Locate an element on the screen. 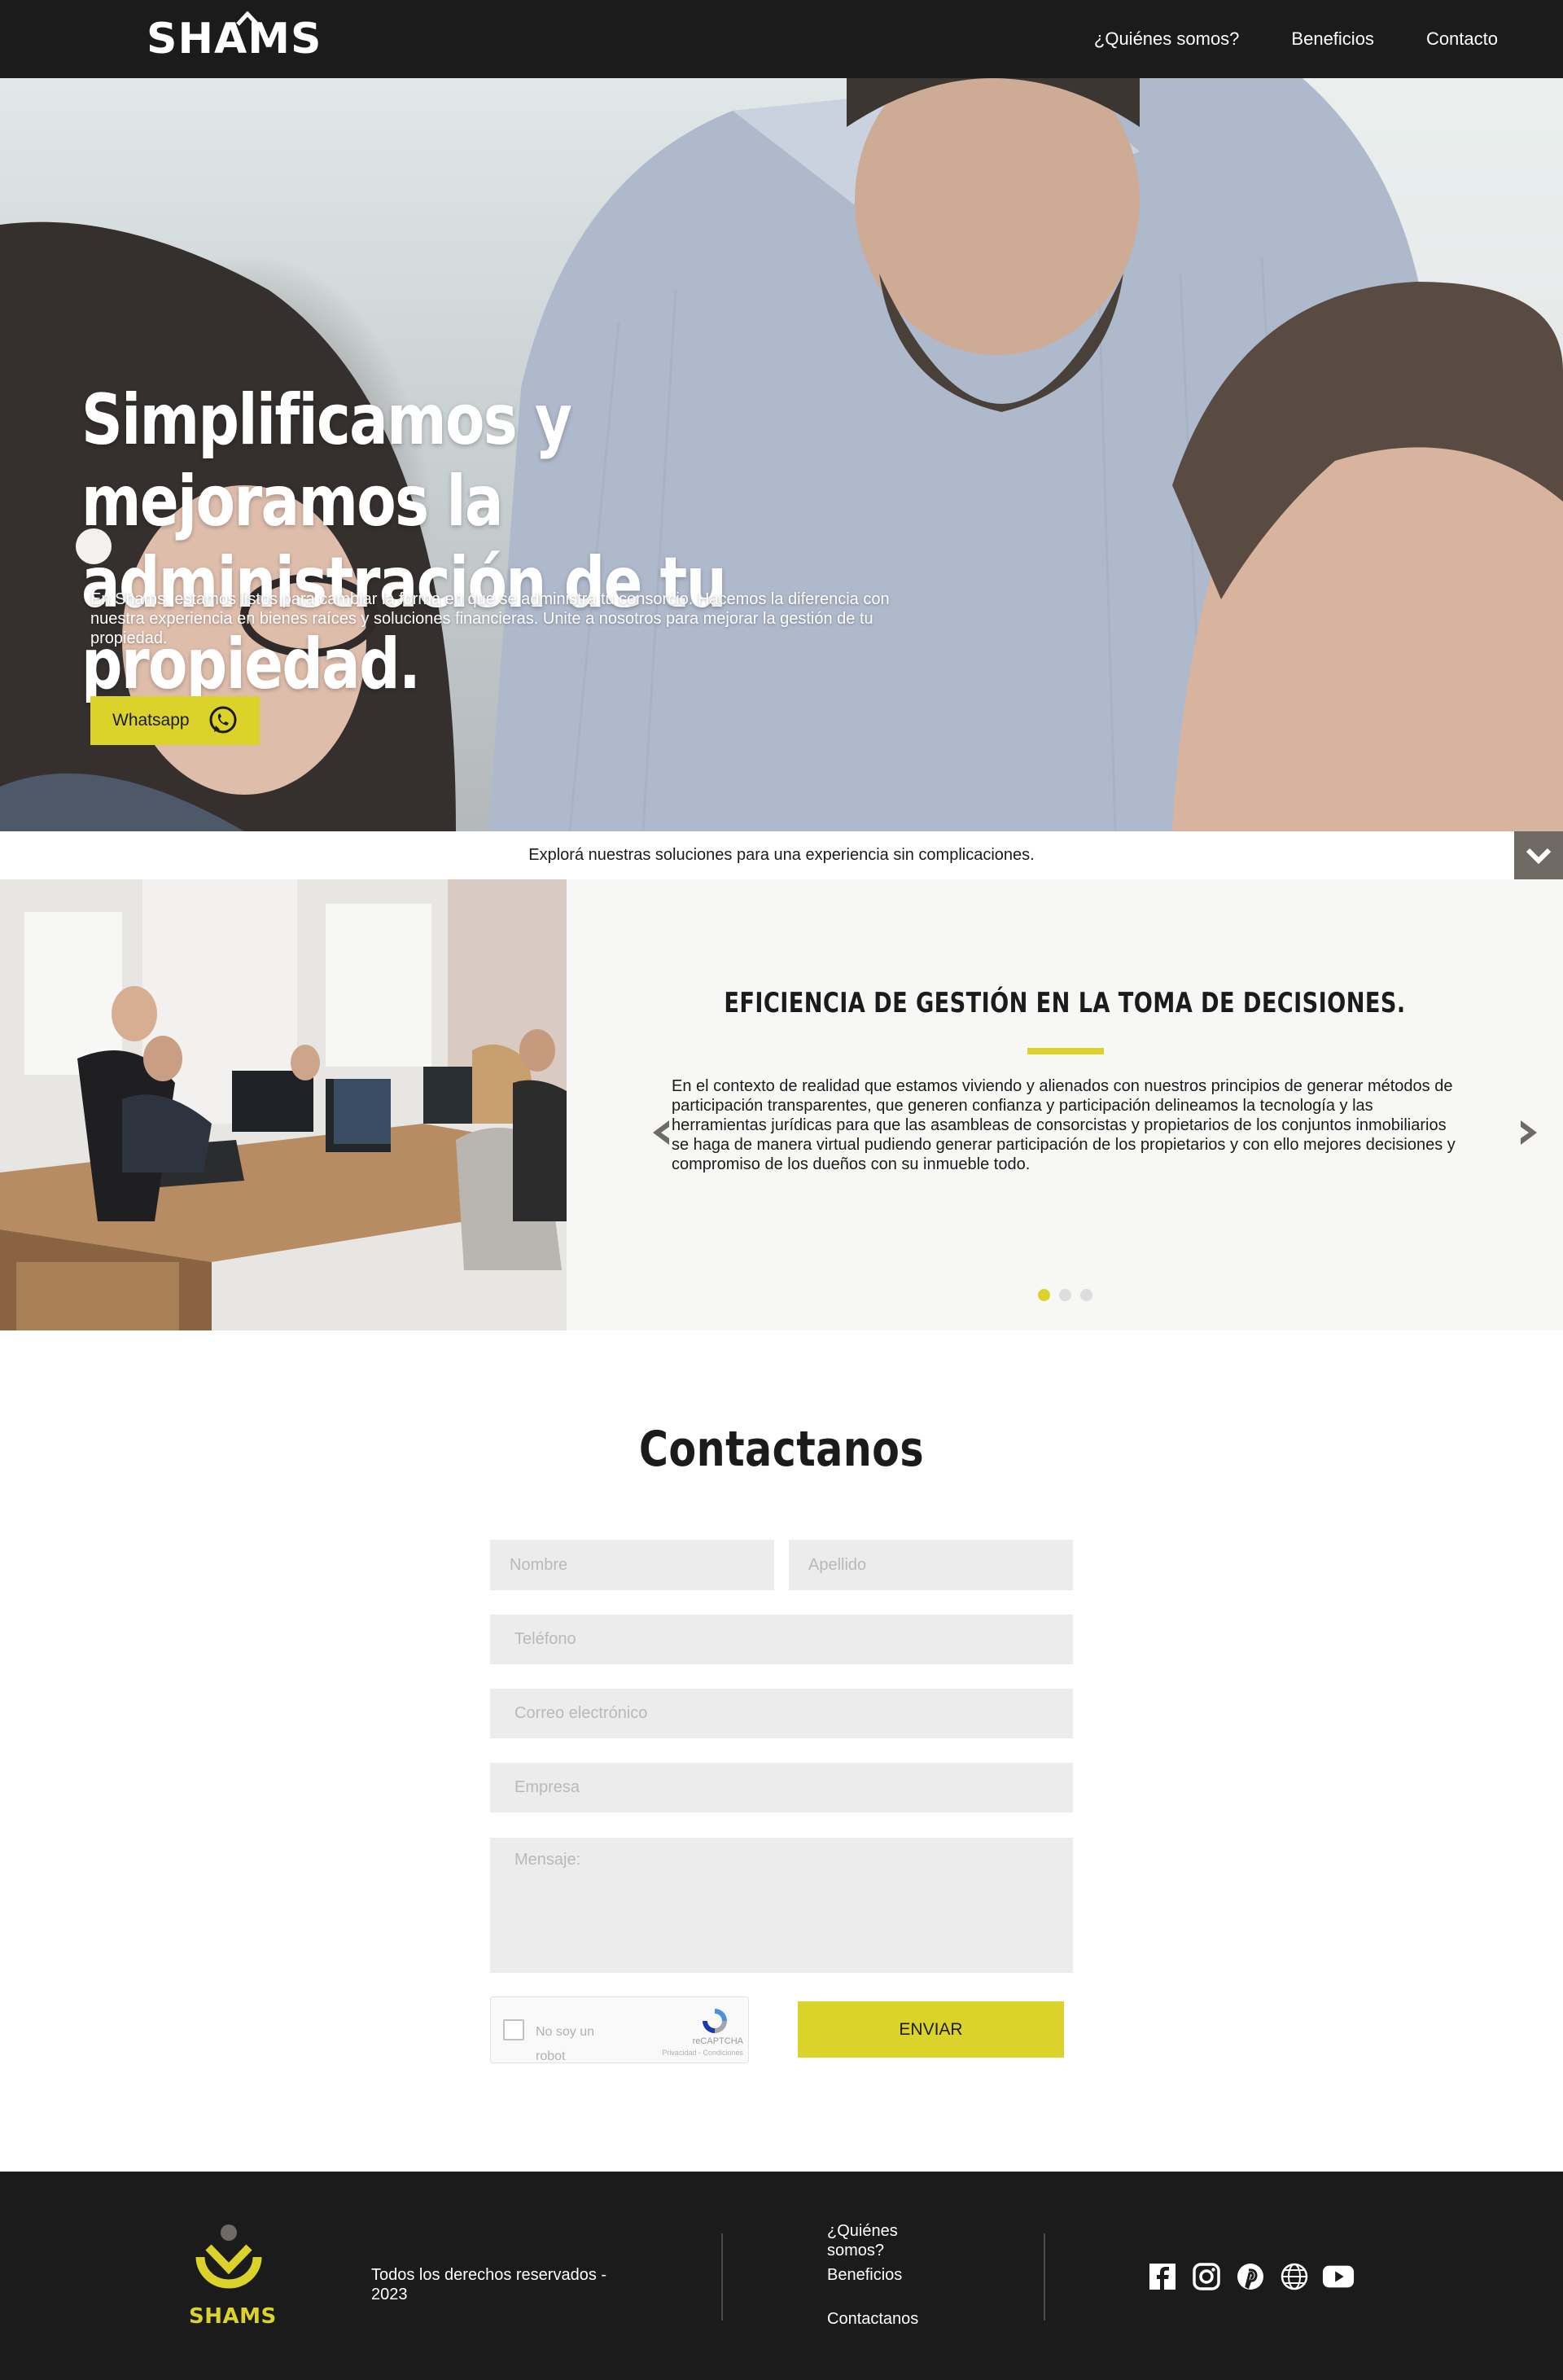 This screenshot has width=1563, height=2380. phone-field is located at coordinates (781, 1639).